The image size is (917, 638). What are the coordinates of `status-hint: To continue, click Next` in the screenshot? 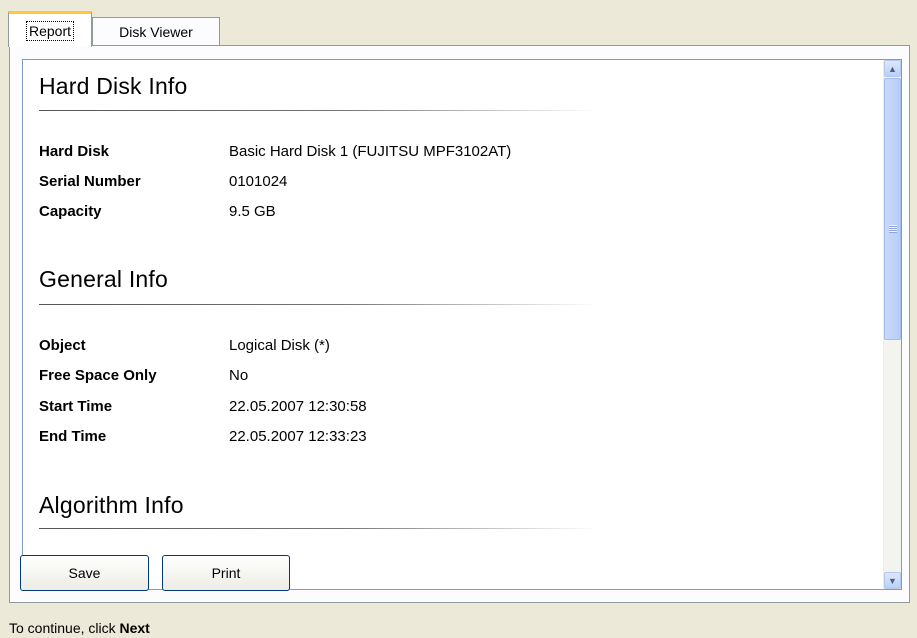 It's located at (79, 628).